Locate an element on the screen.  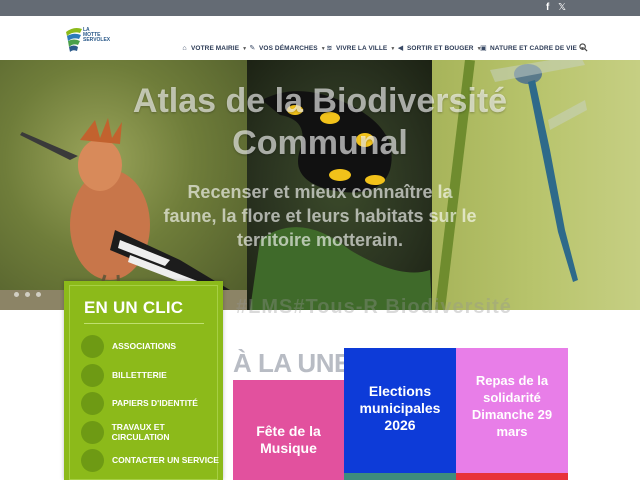
nav-item-sortir-et-bouger: ◀ SORTIR ET BOUGER ▼ is located at coordinates (439, 48).